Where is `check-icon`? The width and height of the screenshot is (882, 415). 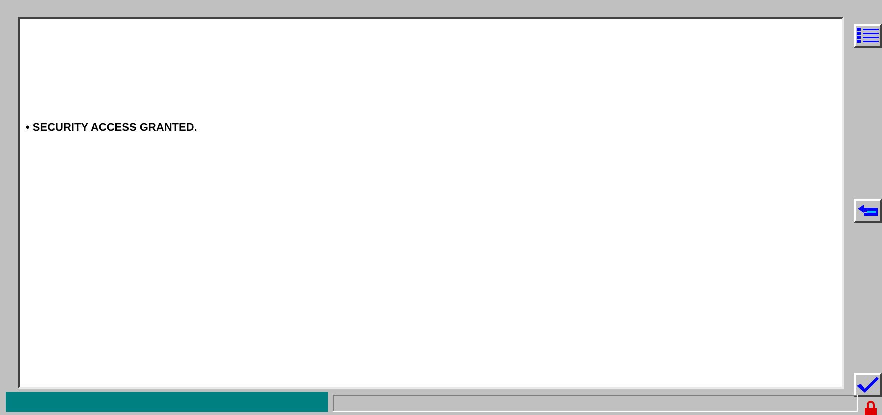
check-icon is located at coordinates (868, 385).